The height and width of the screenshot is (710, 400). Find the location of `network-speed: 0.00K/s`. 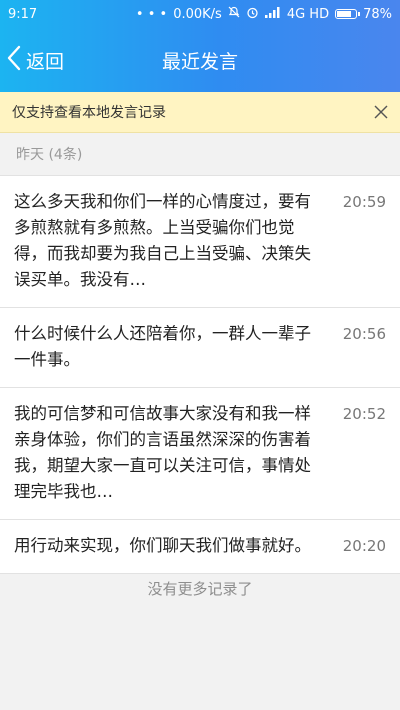

network-speed: 0.00K/s is located at coordinates (197, 14).